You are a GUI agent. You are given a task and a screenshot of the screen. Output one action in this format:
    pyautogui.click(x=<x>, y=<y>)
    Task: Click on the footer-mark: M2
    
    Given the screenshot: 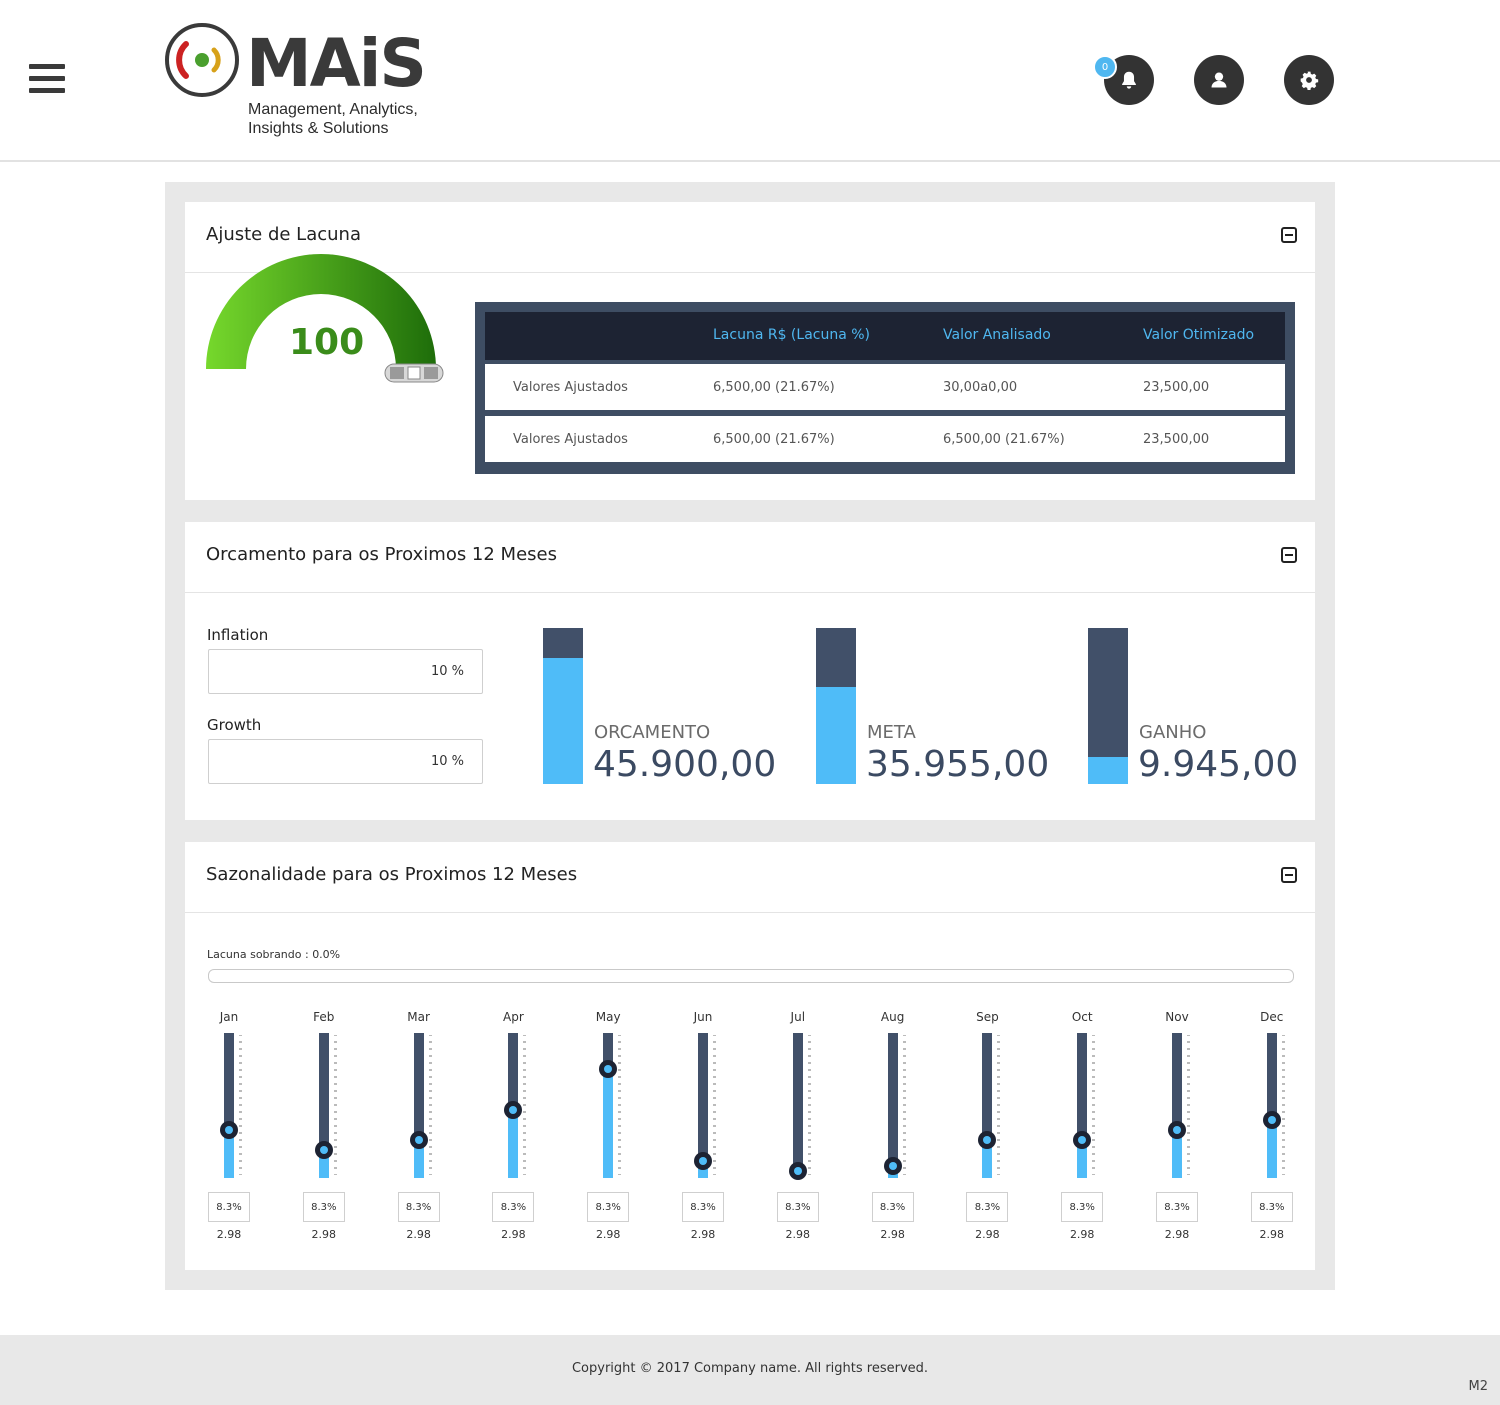 What is the action you would take?
    pyautogui.click(x=1478, y=1386)
    